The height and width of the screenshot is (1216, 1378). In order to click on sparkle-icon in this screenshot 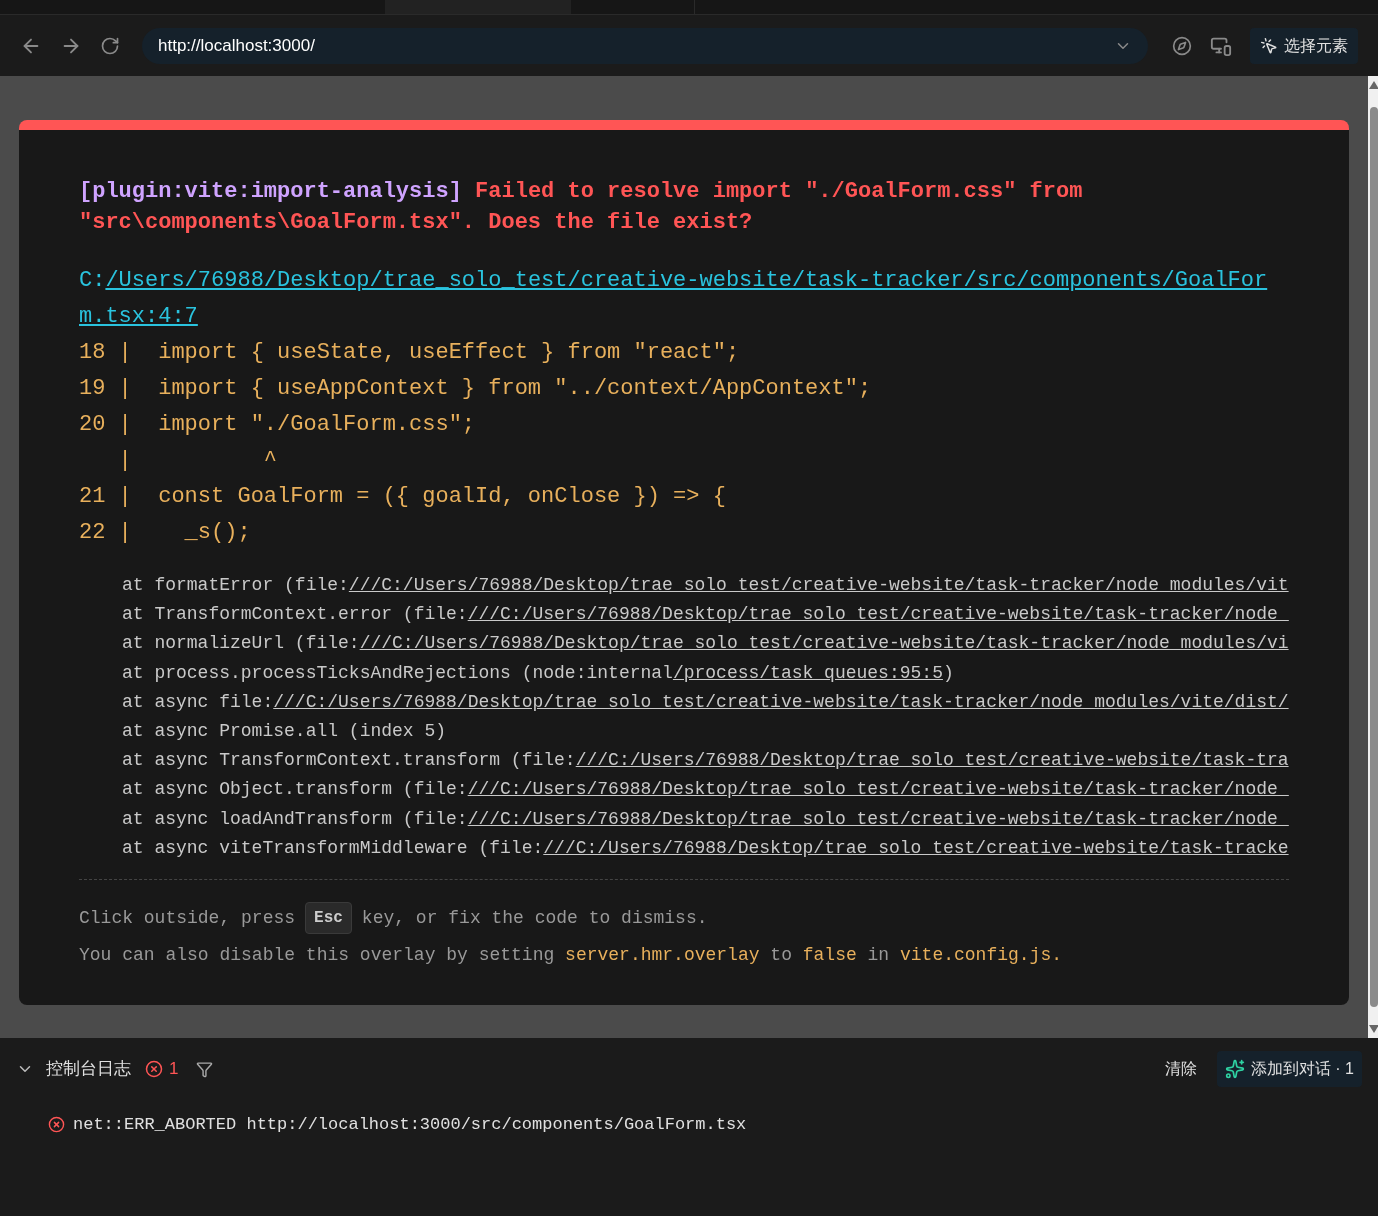, I will do `click(1234, 1069)`.